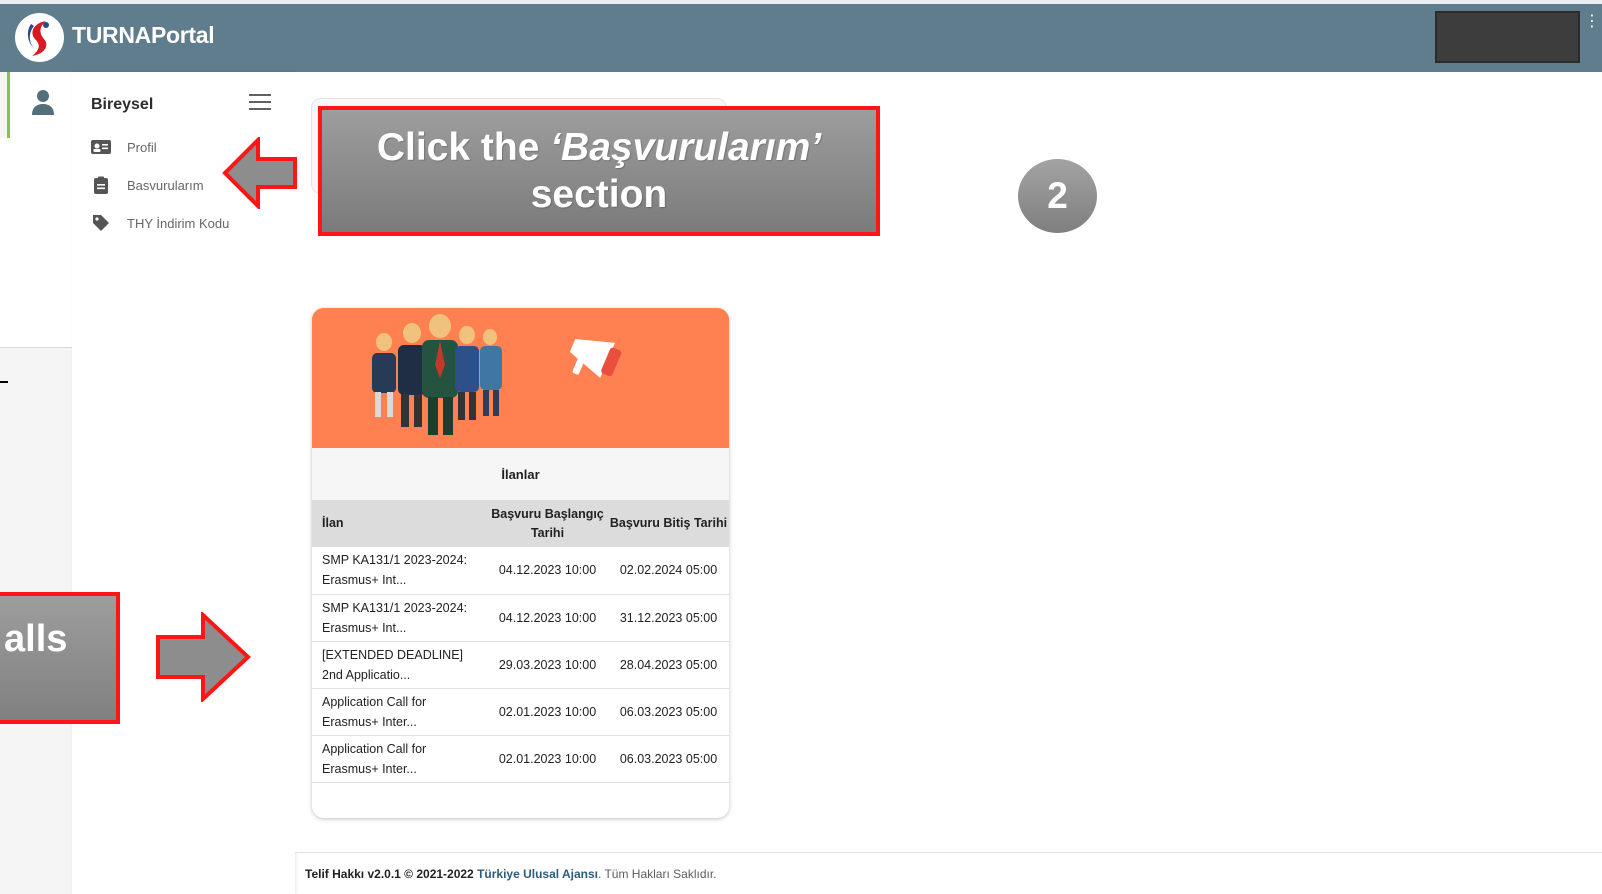  I want to click on top-navigation-bar: TURNAPortal ⋮, so click(801, 36).